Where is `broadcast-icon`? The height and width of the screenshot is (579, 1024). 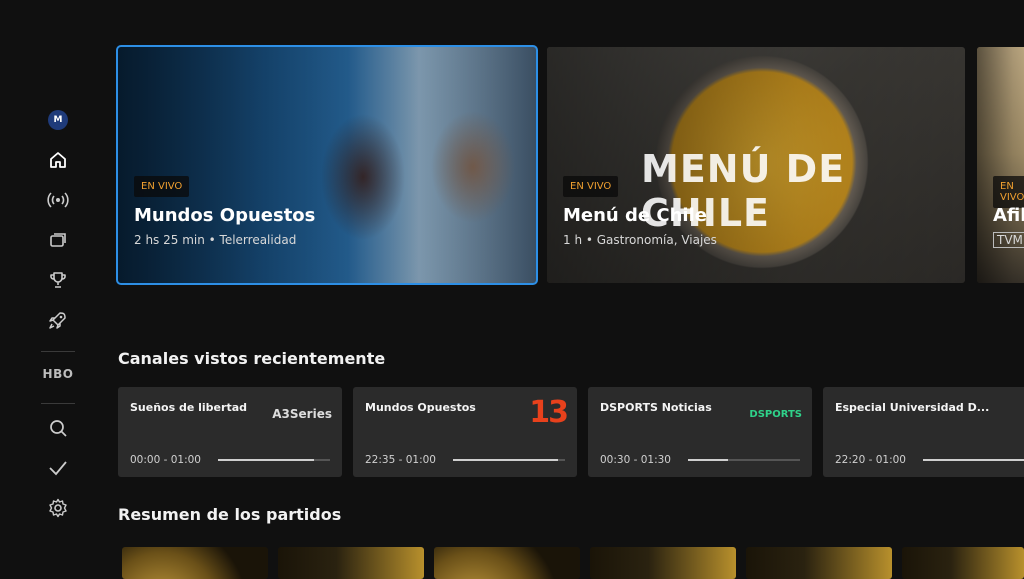
broadcast-icon is located at coordinates (58, 200).